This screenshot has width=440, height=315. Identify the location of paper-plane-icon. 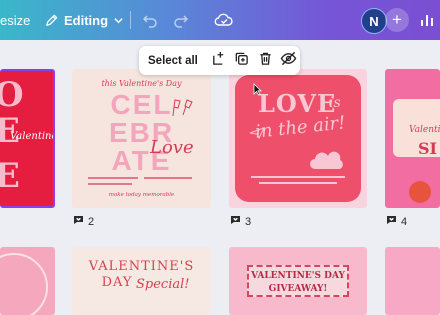
(257, 133).